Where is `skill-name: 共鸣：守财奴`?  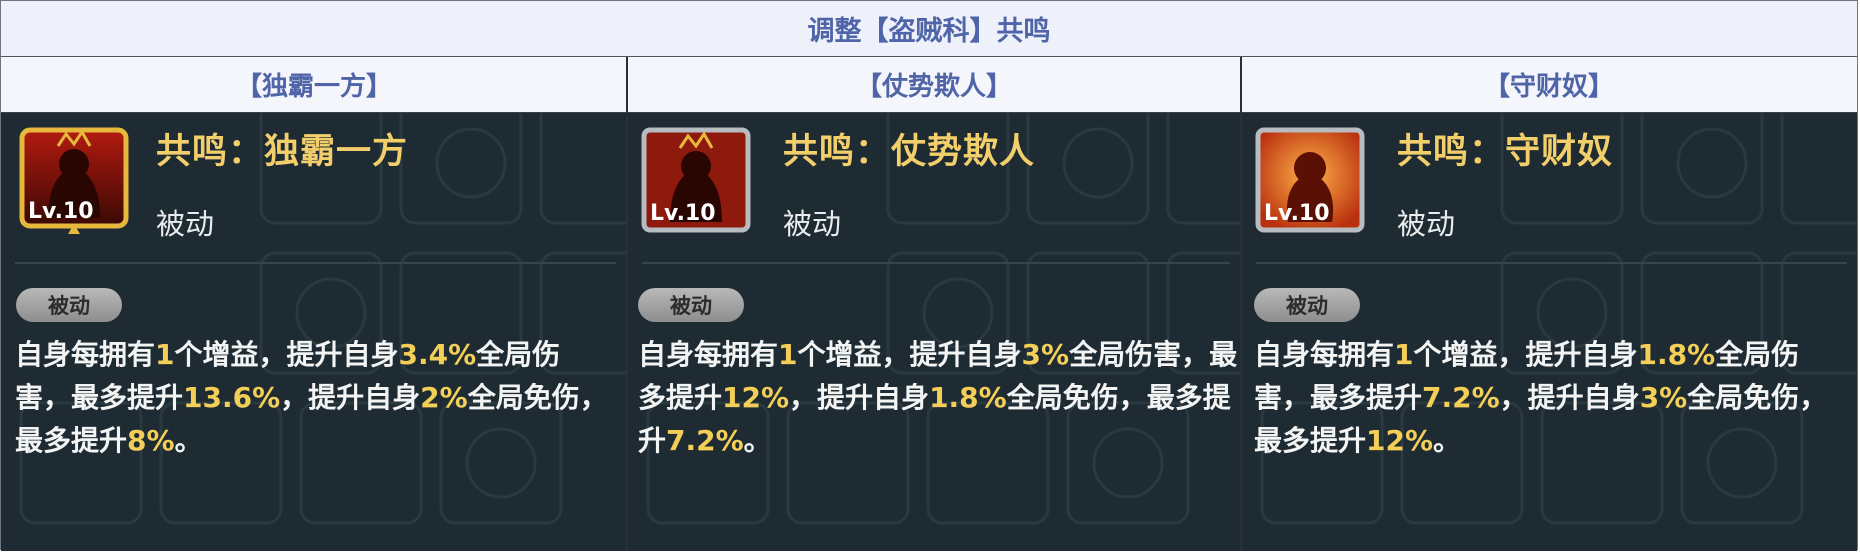
skill-name: 共鸣：守财奴 is located at coordinates (1505, 152).